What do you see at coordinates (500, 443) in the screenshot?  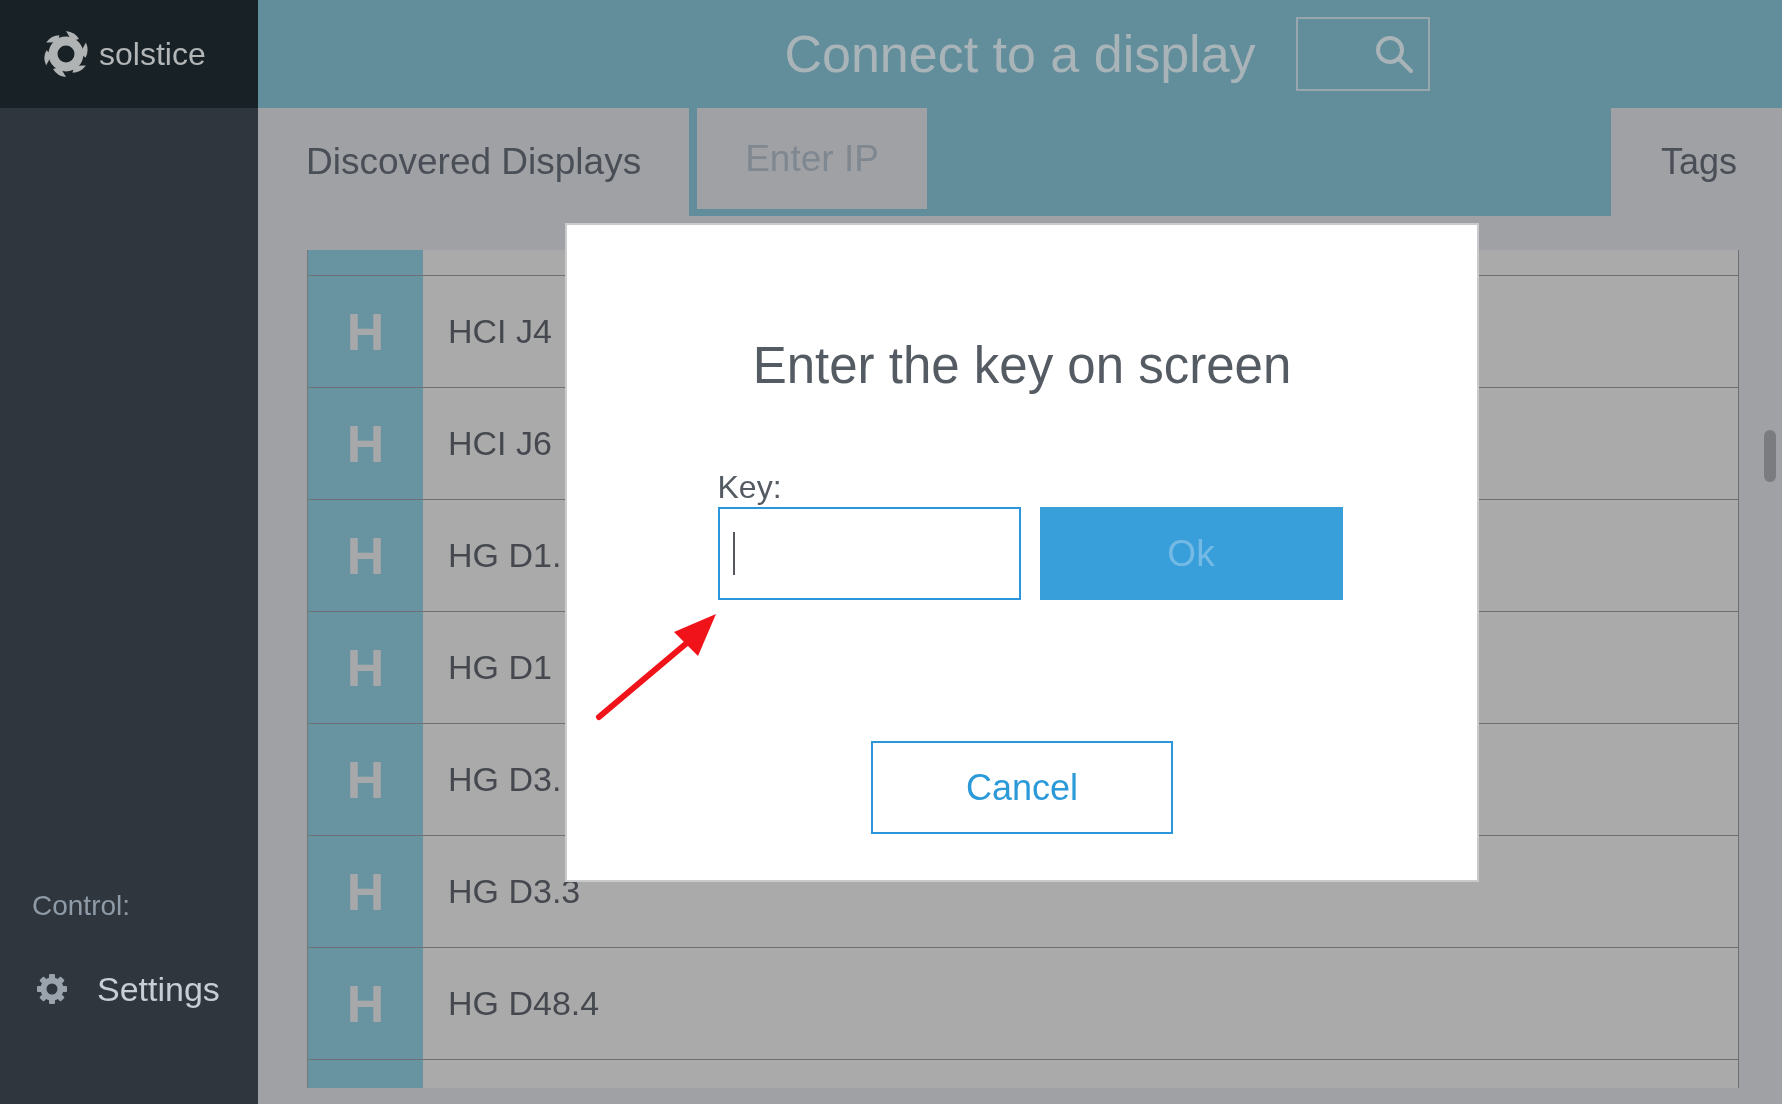 I see `display-name: HCI J6` at bounding box center [500, 443].